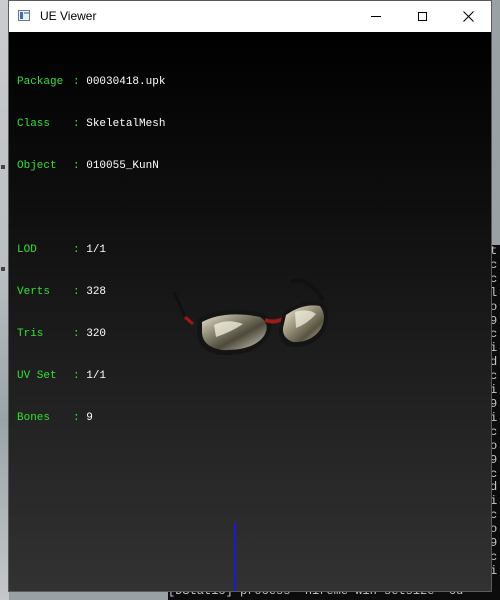 The width and height of the screenshot is (500, 600). I want to click on maximize-icon, so click(422, 16).